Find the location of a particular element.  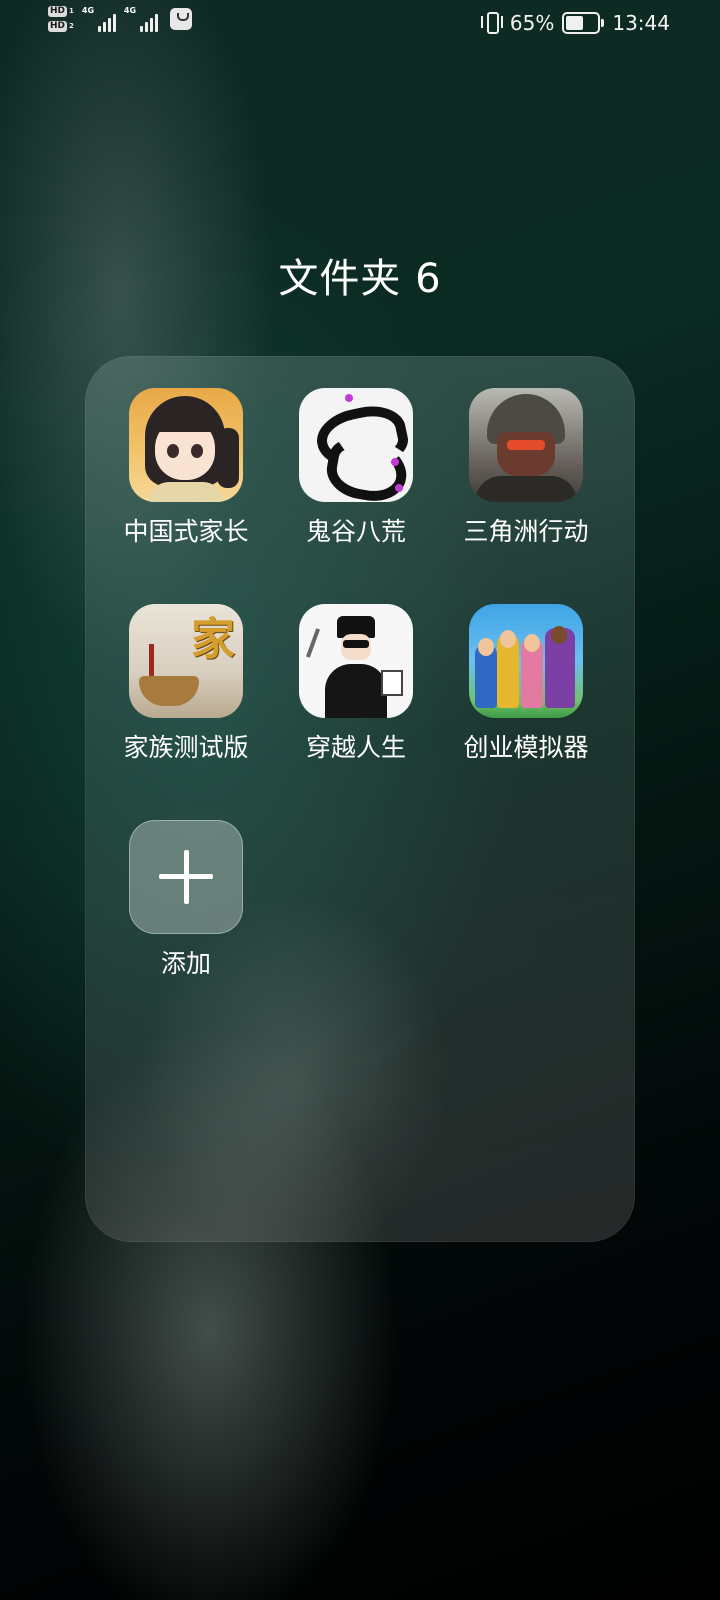

status-right: 65% 13:44 is located at coordinates (575, 23).